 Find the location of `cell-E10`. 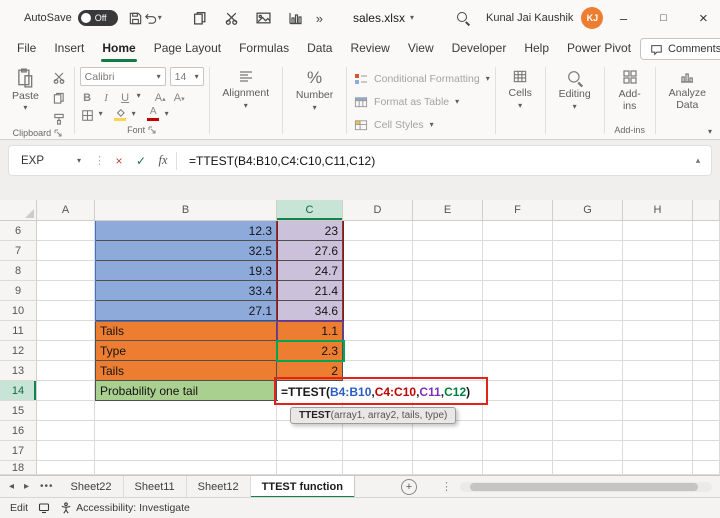

cell-E10 is located at coordinates (448, 311).